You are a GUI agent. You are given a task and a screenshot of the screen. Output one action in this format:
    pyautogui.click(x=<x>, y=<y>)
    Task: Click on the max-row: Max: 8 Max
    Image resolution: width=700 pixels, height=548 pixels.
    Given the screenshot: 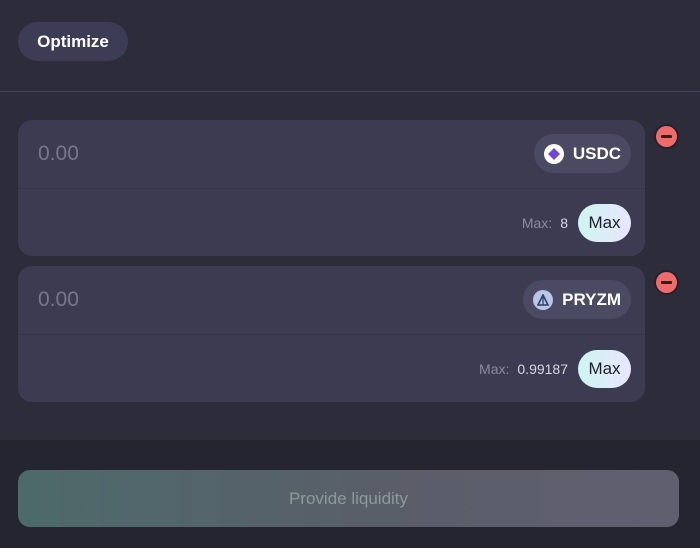 What is the action you would take?
    pyautogui.click(x=576, y=223)
    